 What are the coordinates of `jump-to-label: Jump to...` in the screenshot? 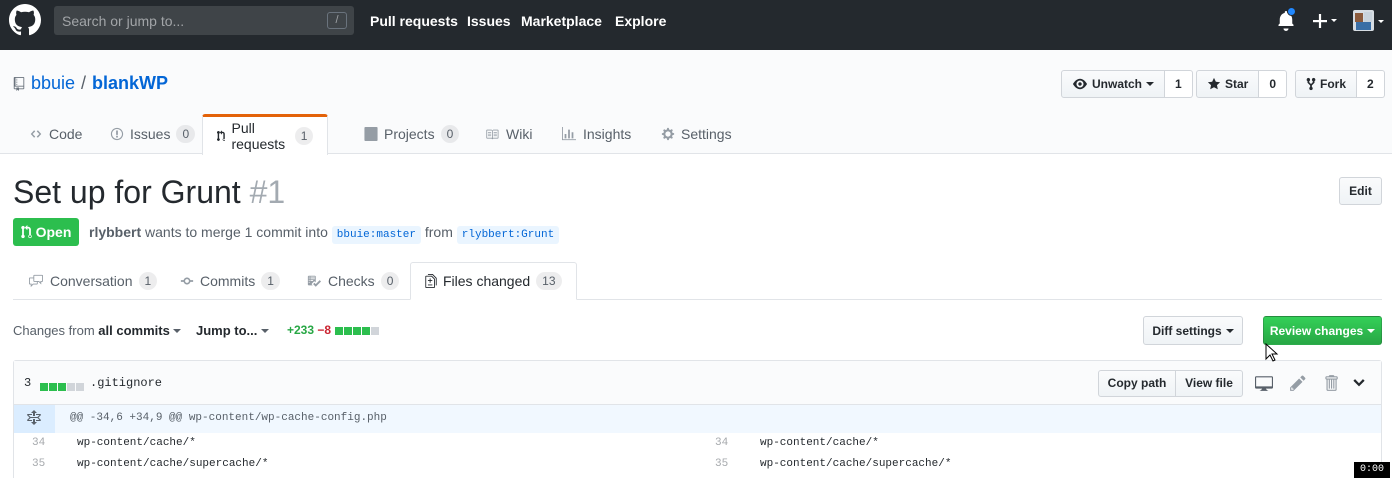 It's located at (227, 330).